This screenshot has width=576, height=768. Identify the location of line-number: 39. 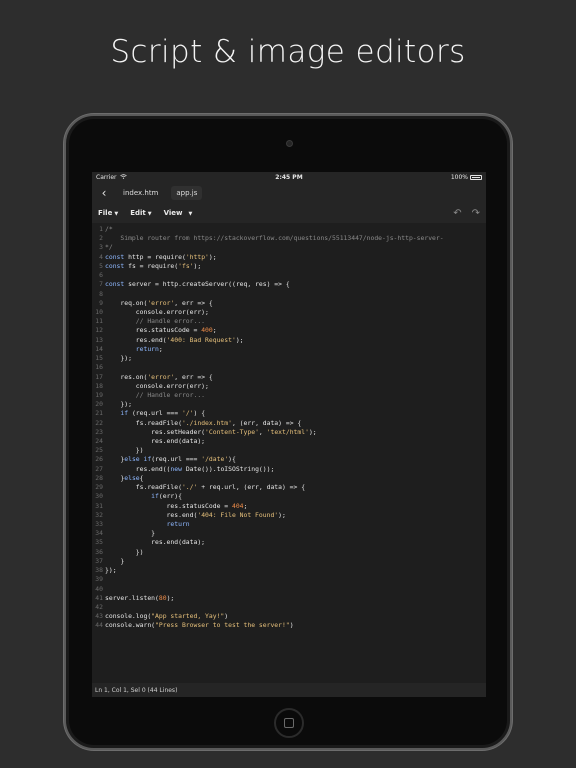
(99, 579).